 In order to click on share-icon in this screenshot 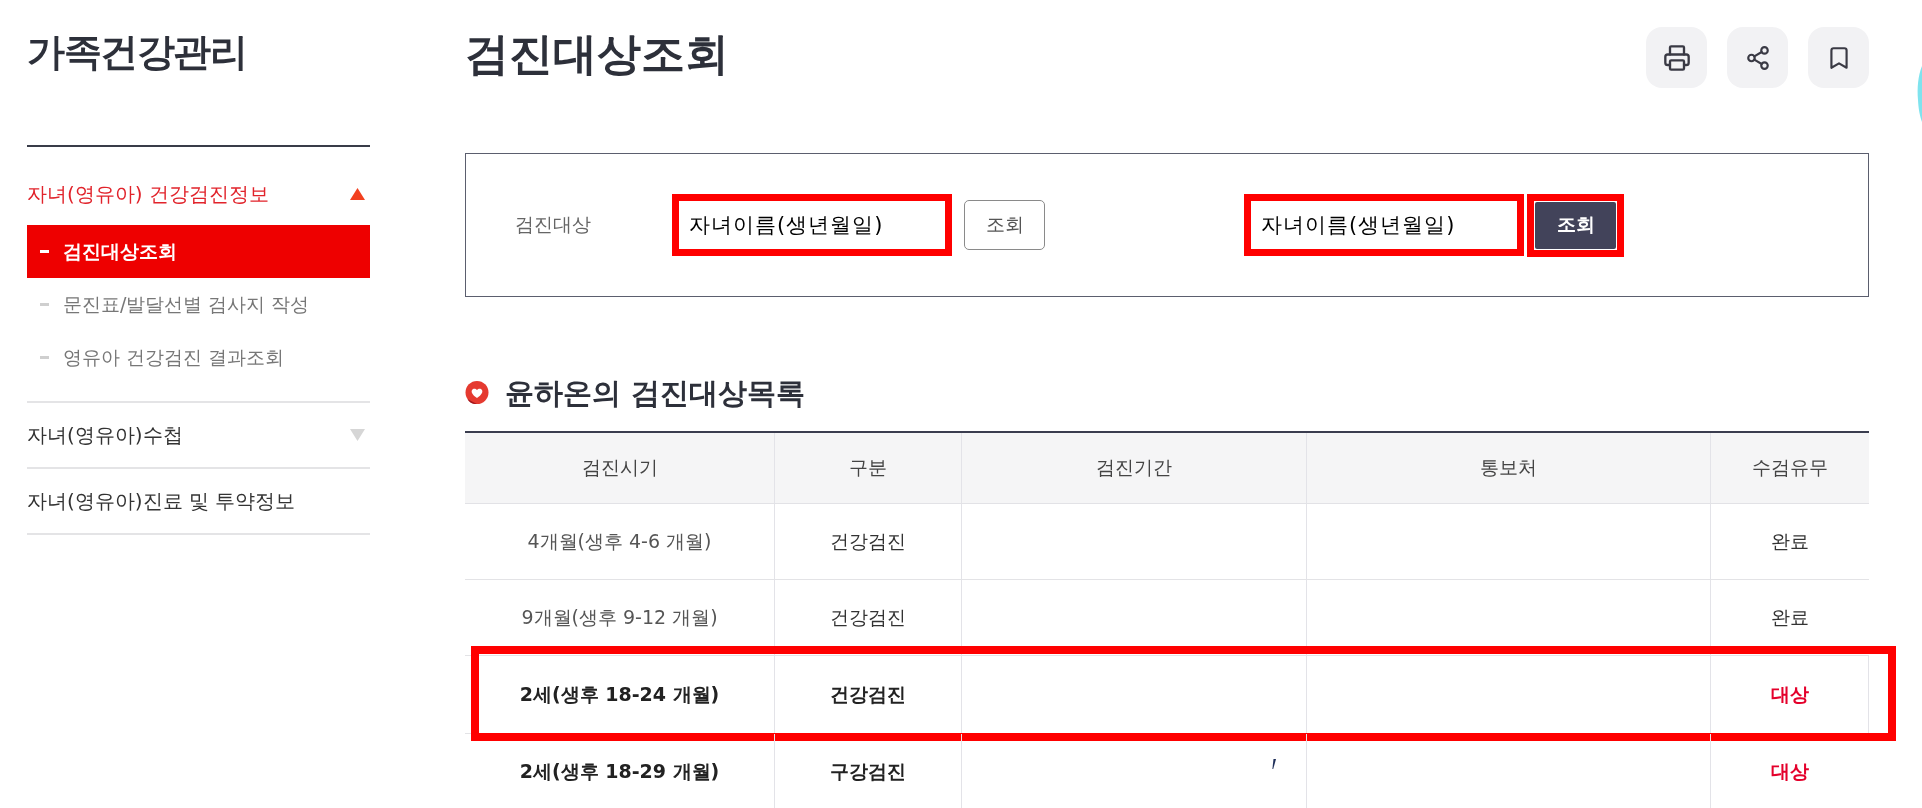, I will do `click(1757, 57)`.